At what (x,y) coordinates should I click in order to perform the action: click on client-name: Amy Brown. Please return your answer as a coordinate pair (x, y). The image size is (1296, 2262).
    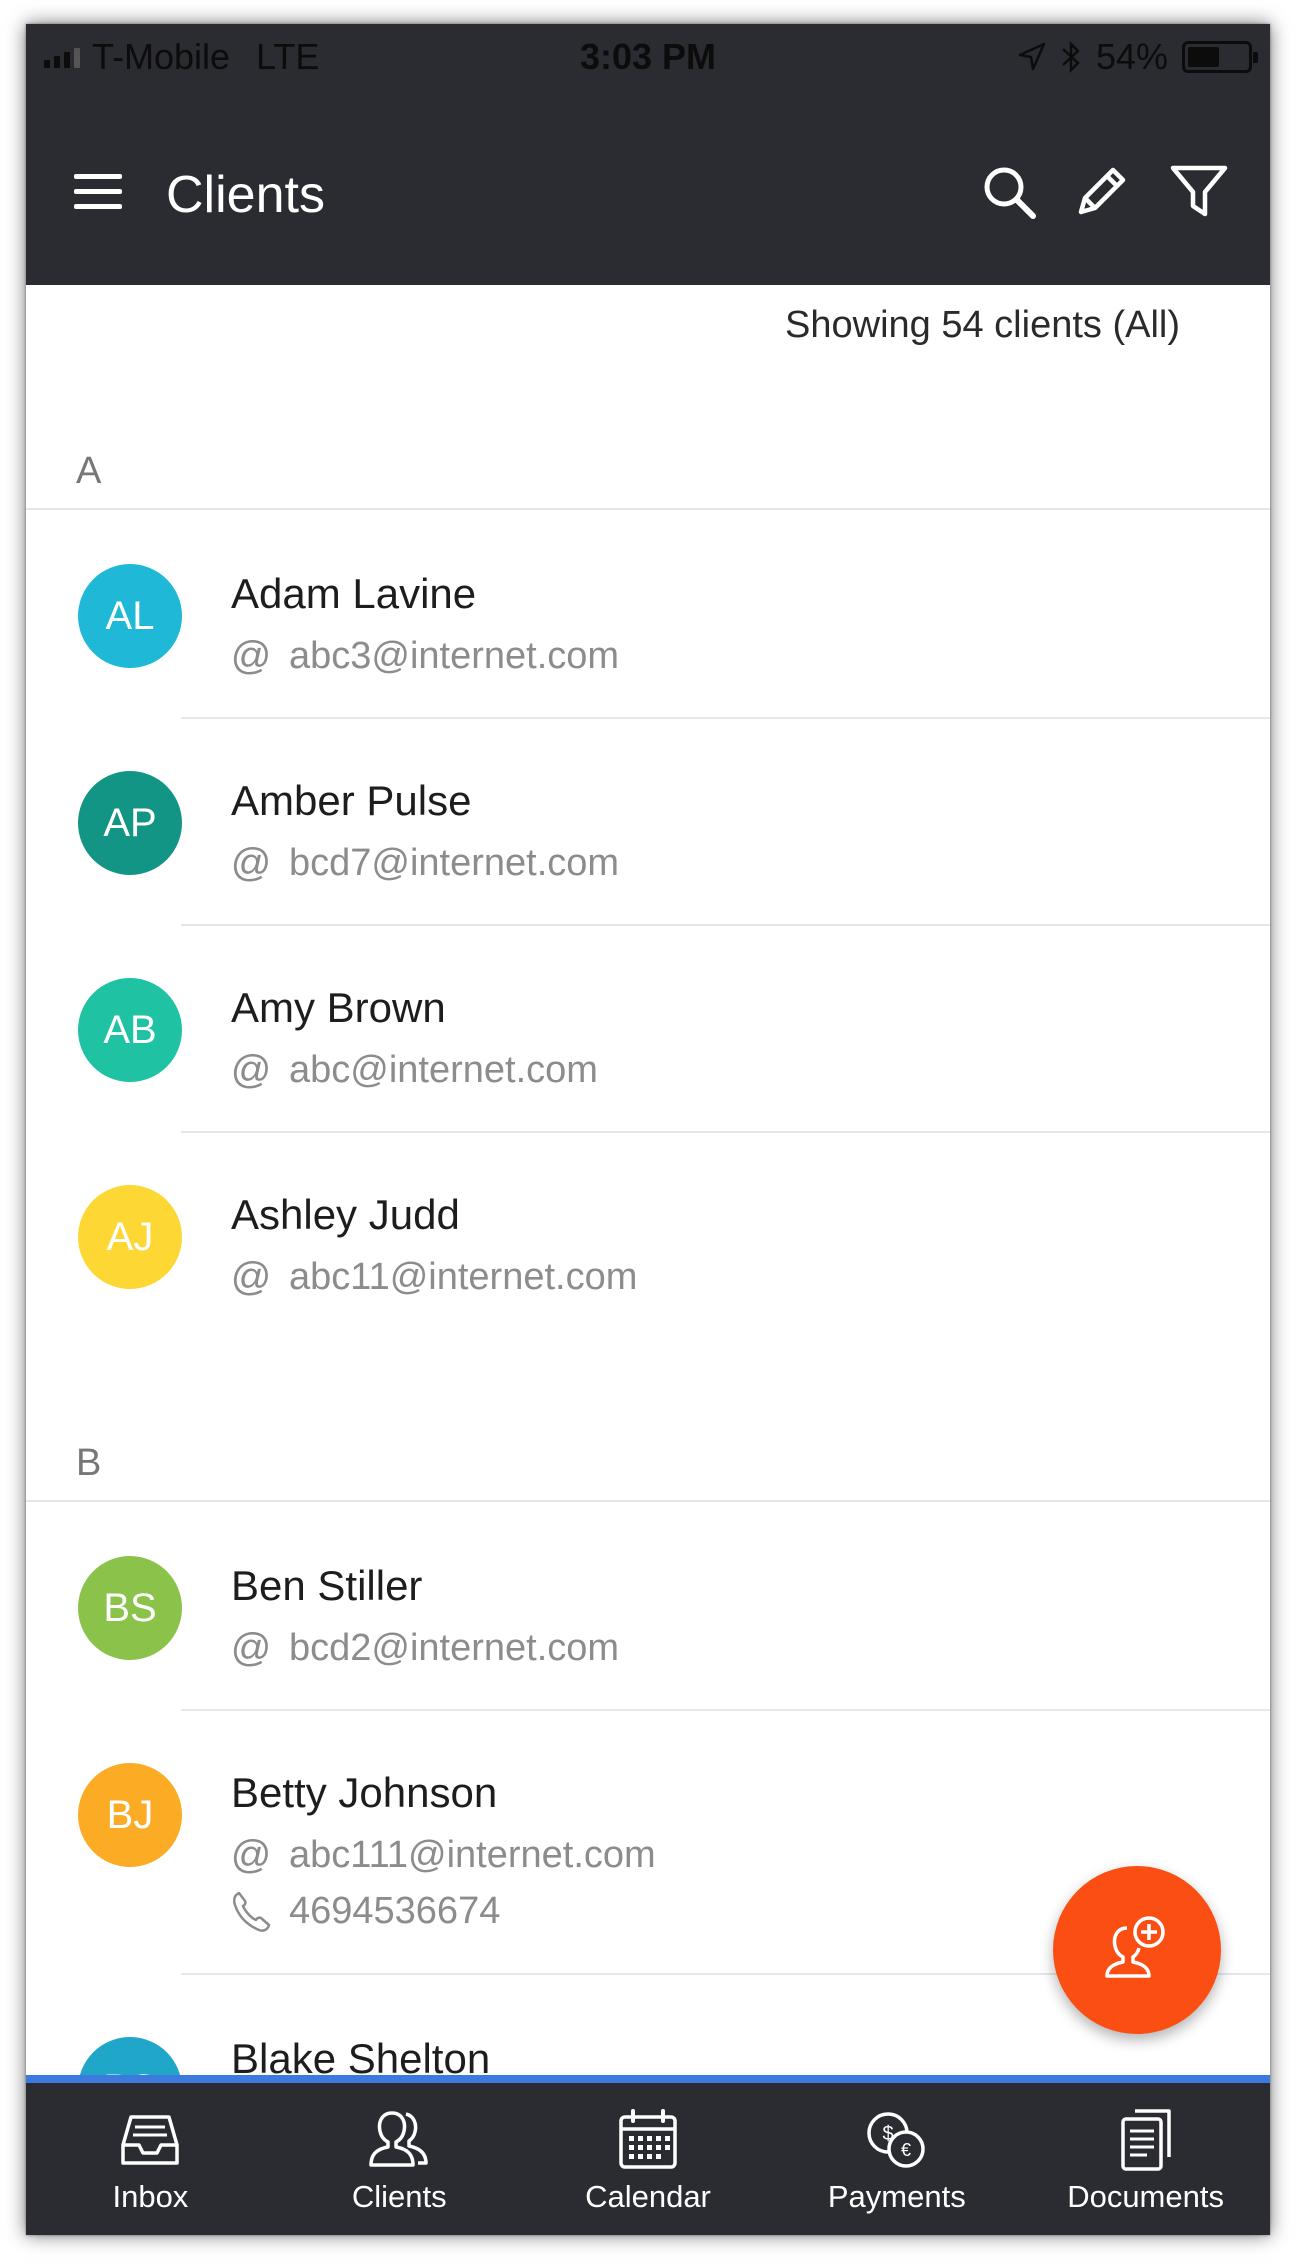
    Looking at the image, I should click on (338, 1007).